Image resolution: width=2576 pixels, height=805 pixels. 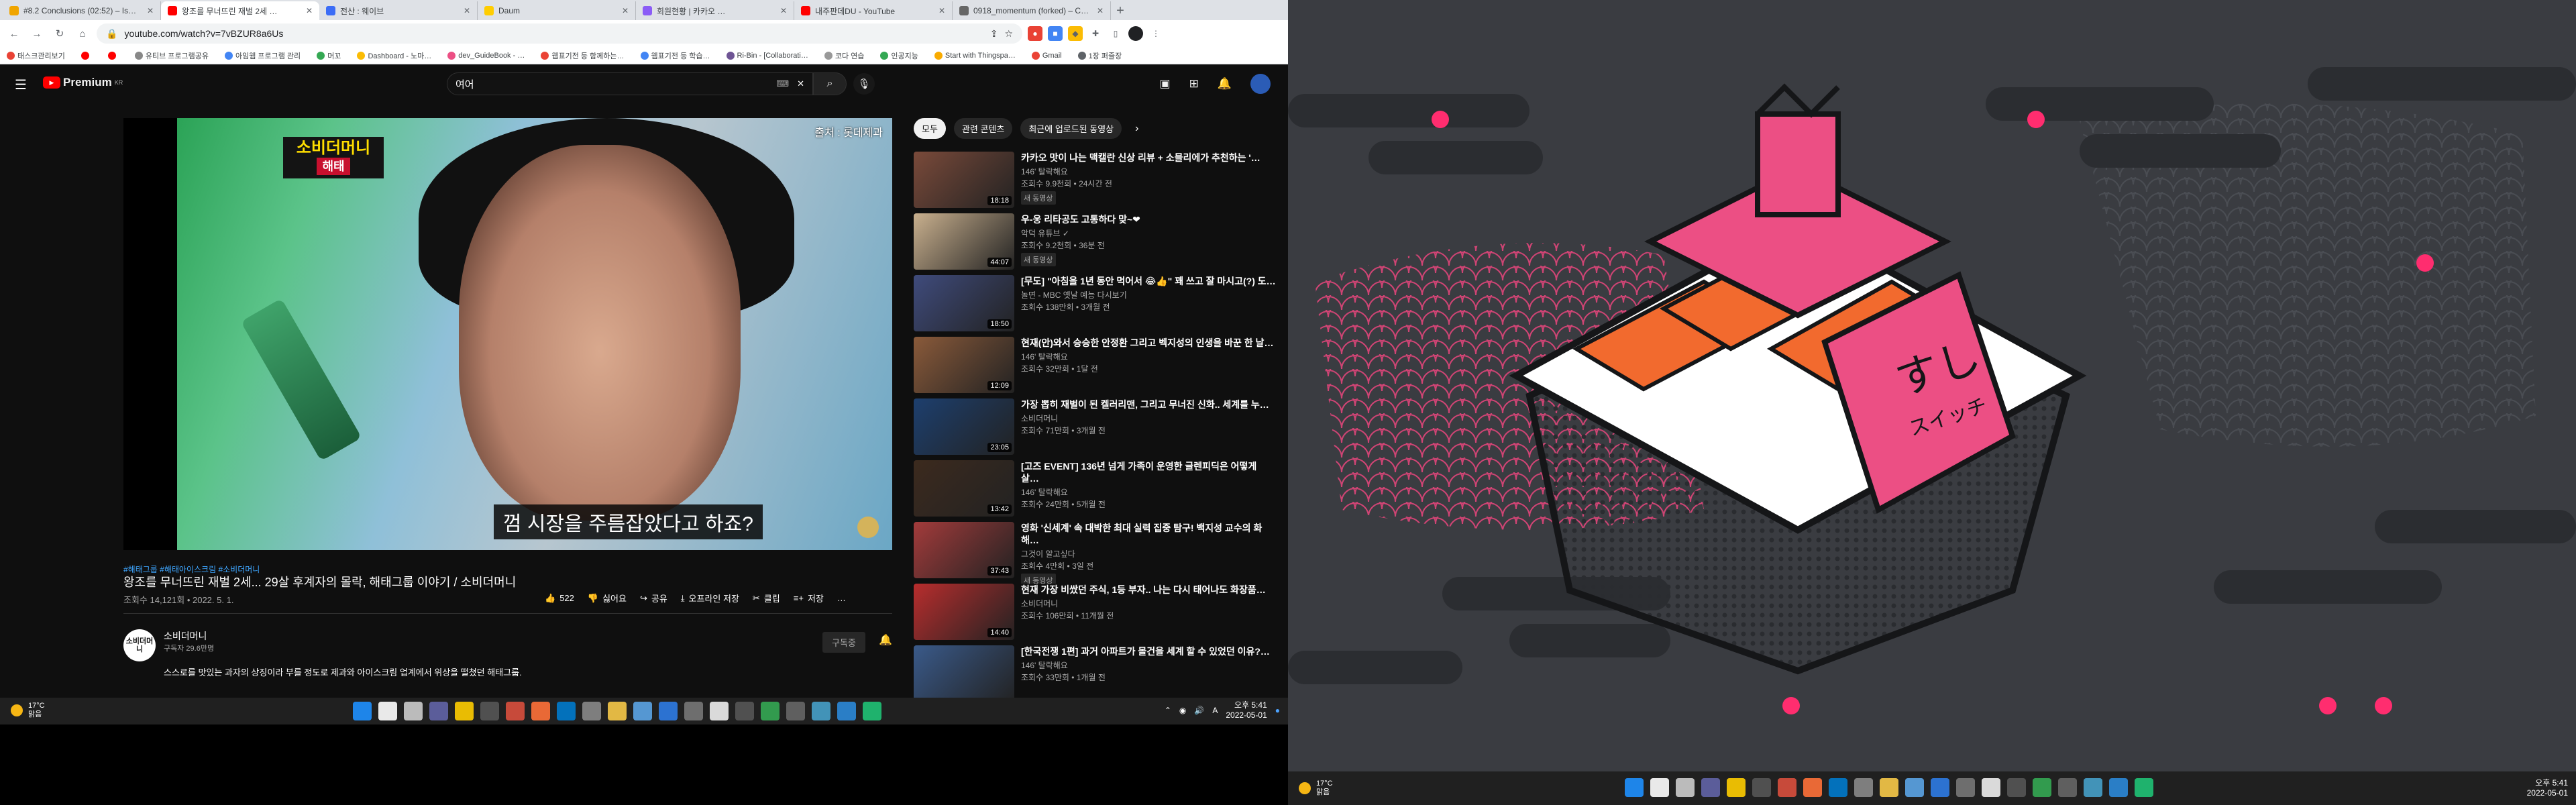 What do you see at coordinates (1071, 128) in the screenshot?
I see `filter-chip: 최근에 업로드된 동영상` at bounding box center [1071, 128].